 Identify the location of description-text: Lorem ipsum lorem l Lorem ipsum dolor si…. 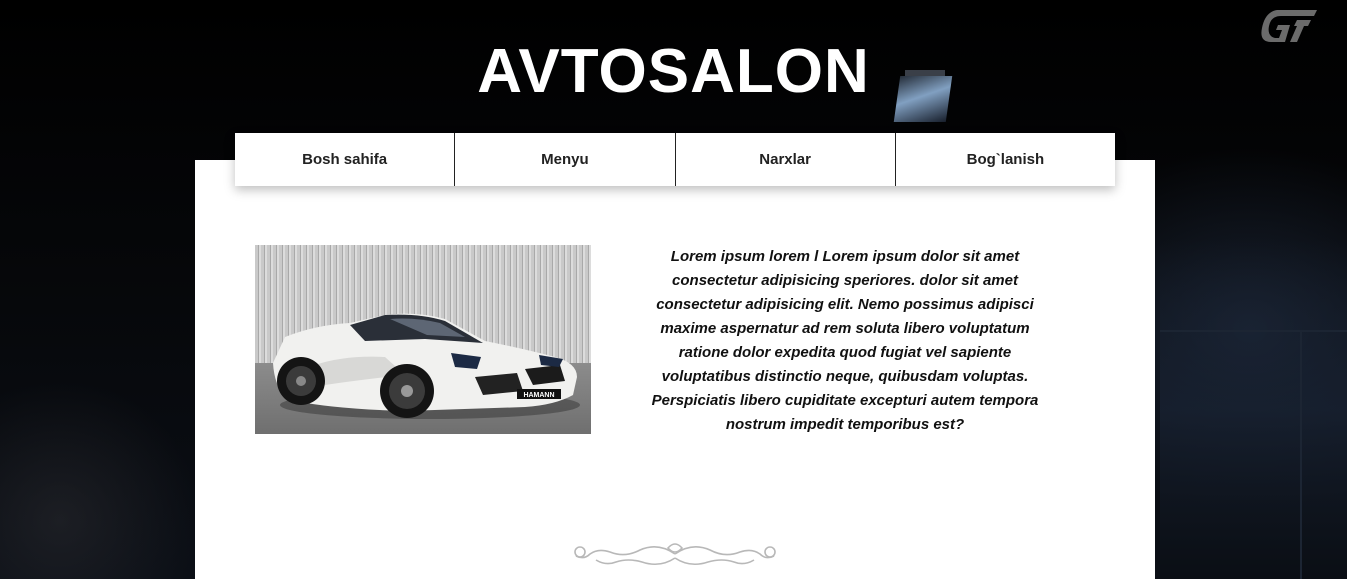
(845, 340).